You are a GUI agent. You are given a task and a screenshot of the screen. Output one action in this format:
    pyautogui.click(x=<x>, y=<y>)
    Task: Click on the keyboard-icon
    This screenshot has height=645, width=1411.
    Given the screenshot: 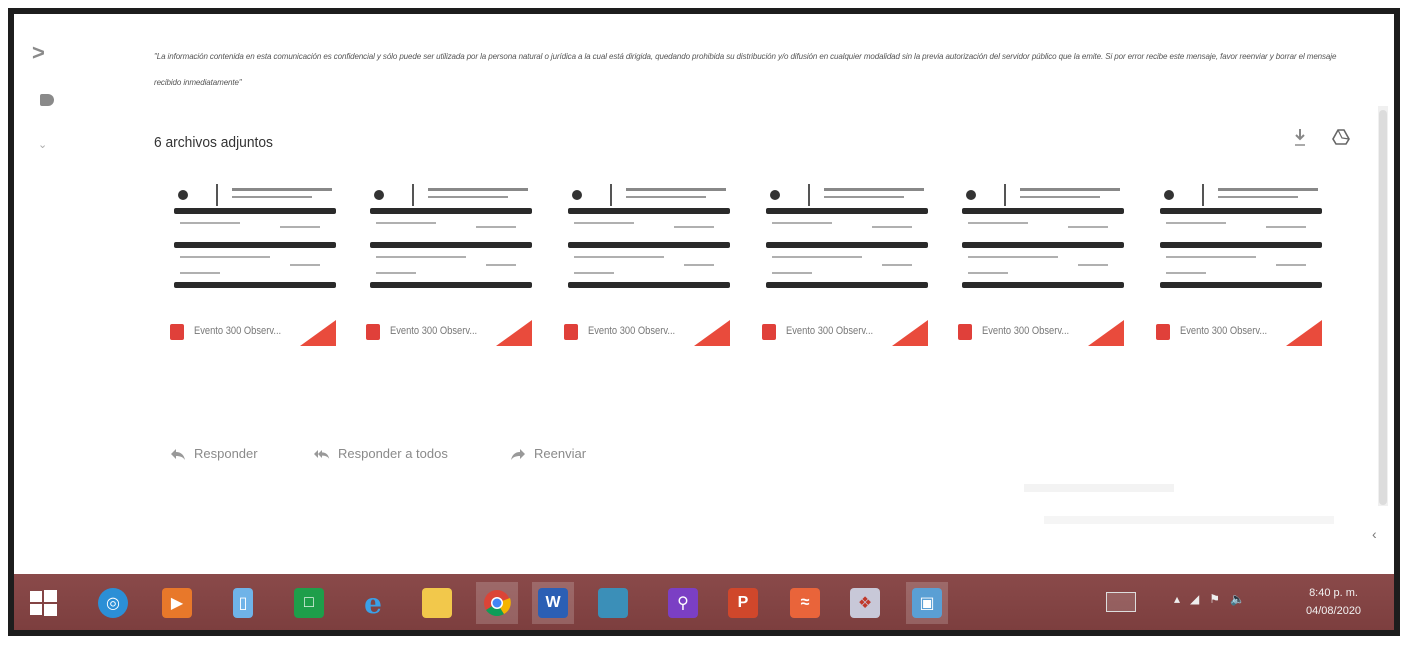 What is the action you would take?
    pyautogui.click(x=1121, y=602)
    